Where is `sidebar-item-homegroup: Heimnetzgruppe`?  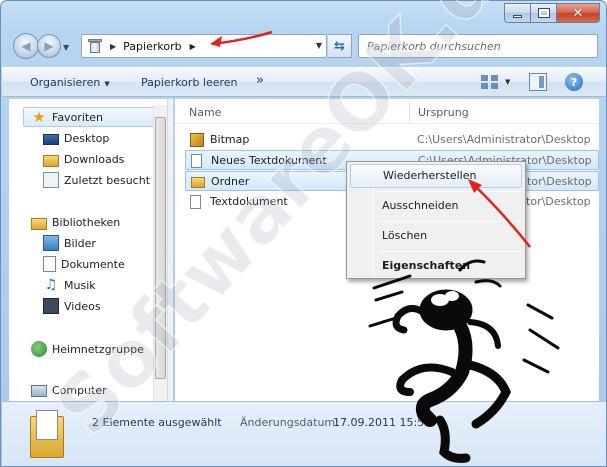
sidebar-item-homegroup: Heimnetzgruppe is located at coordinates (87, 349).